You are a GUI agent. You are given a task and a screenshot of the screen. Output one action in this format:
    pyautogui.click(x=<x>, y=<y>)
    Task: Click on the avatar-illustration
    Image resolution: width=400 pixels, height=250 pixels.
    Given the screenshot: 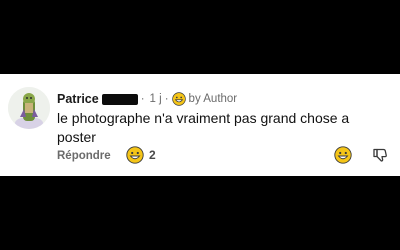 What is the action you would take?
    pyautogui.click(x=29, y=108)
    